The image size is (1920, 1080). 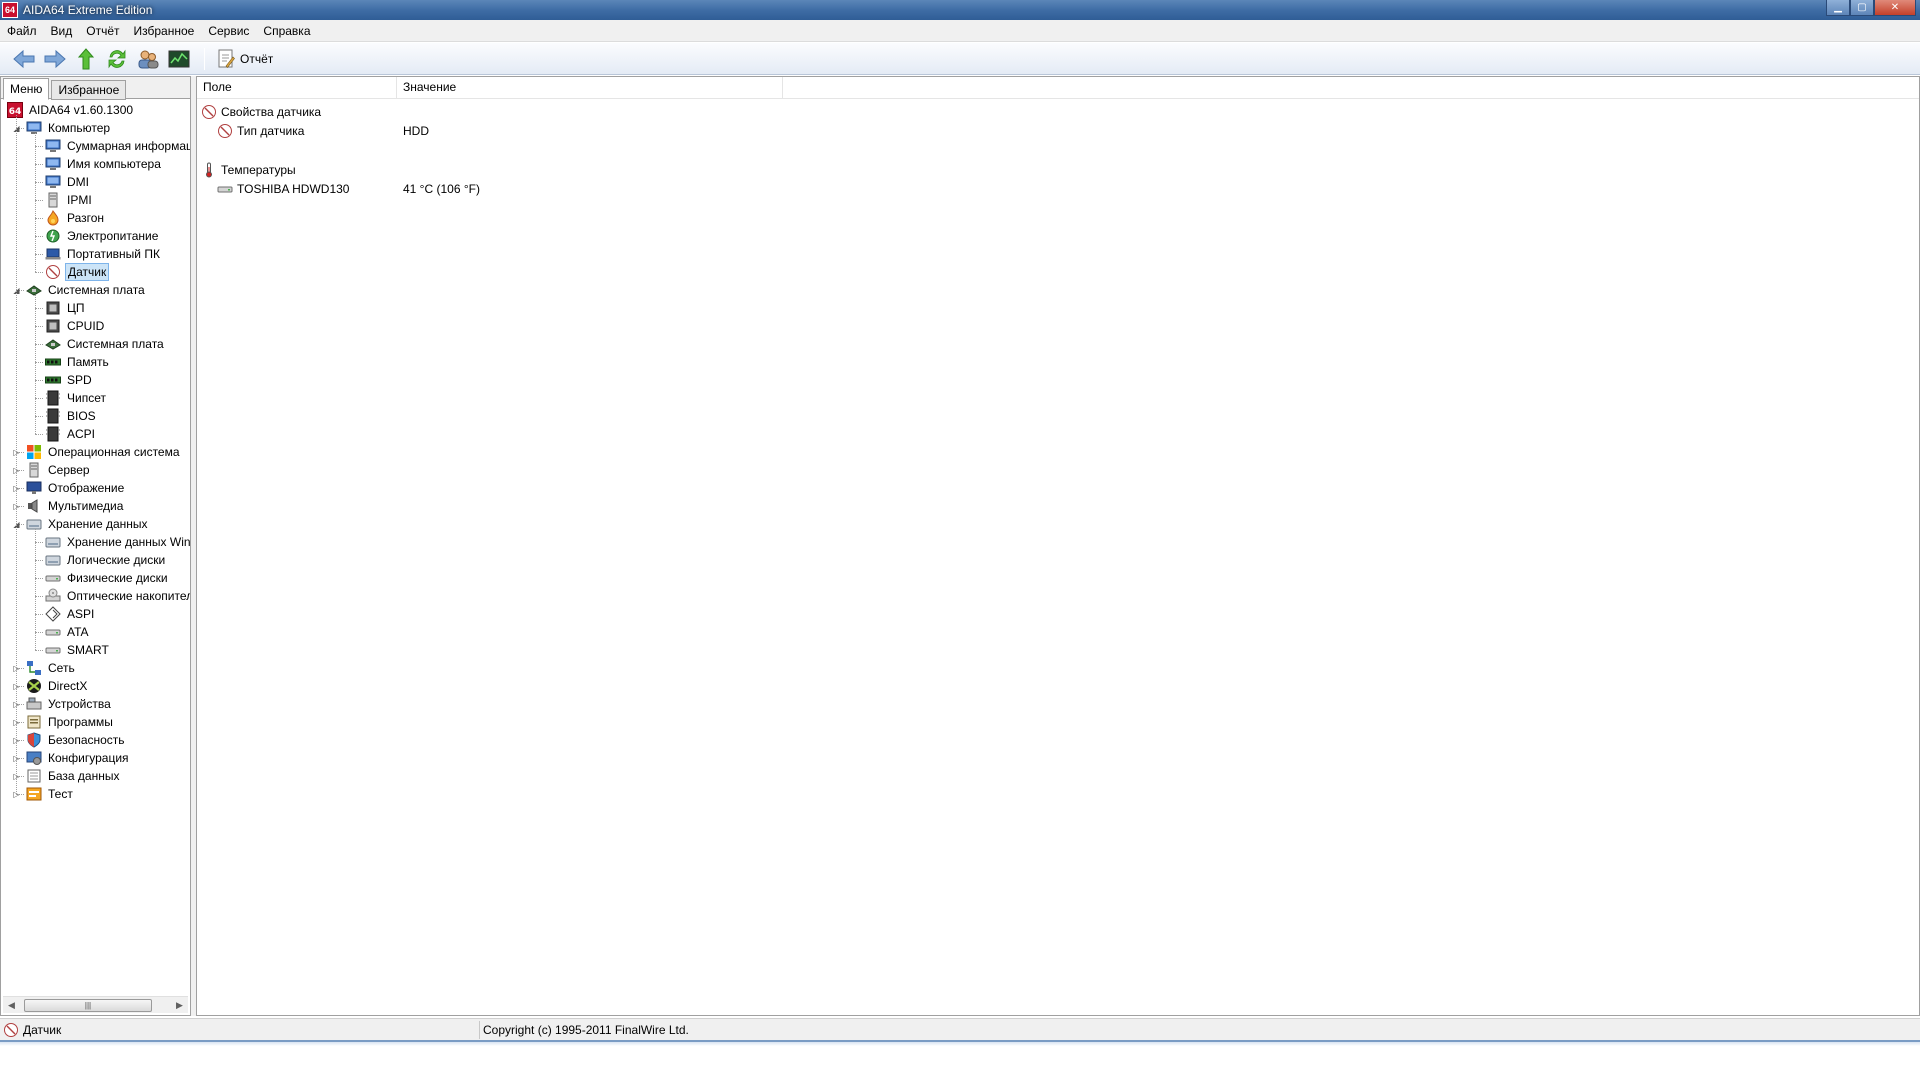 I want to click on tree-item: База данных, so click(x=73, y=776).